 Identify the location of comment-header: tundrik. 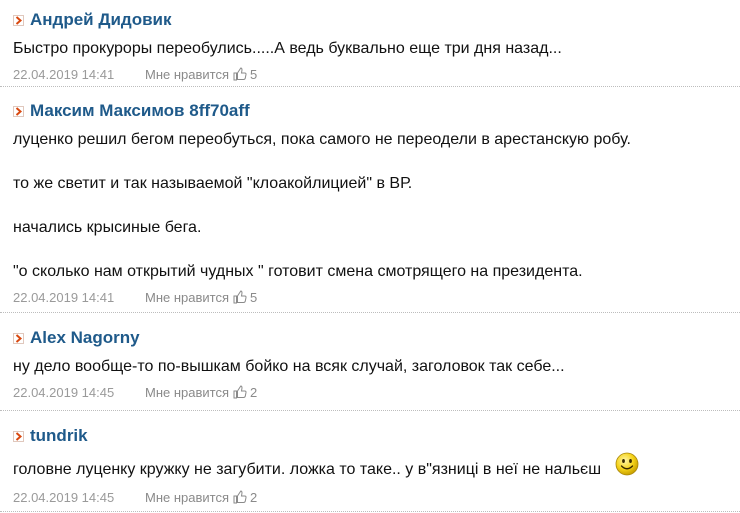
(370, 430).